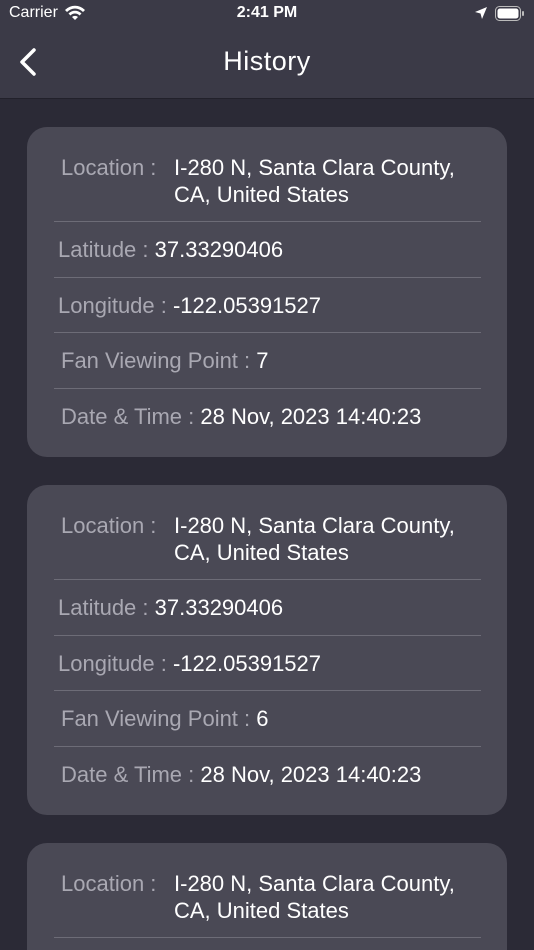 The image size is (534, 950). I want to click on navigation-bar: History, so click(267, 63).